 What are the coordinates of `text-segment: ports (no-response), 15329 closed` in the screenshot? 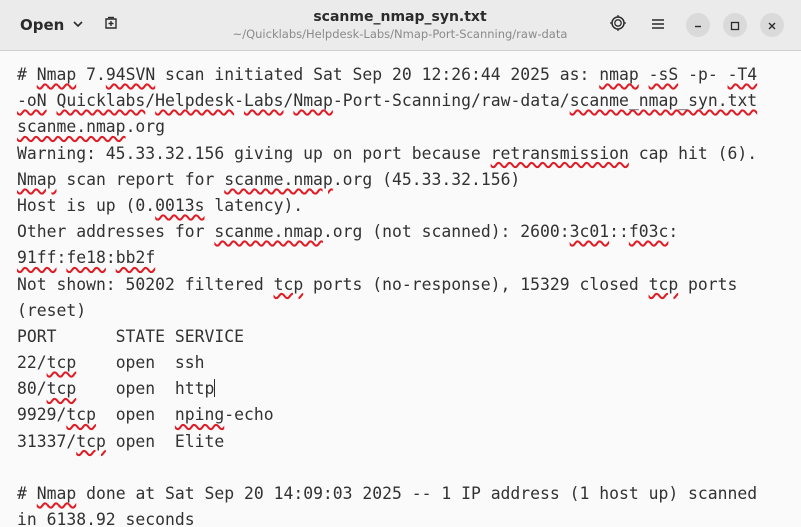 It's located at (476, 284).